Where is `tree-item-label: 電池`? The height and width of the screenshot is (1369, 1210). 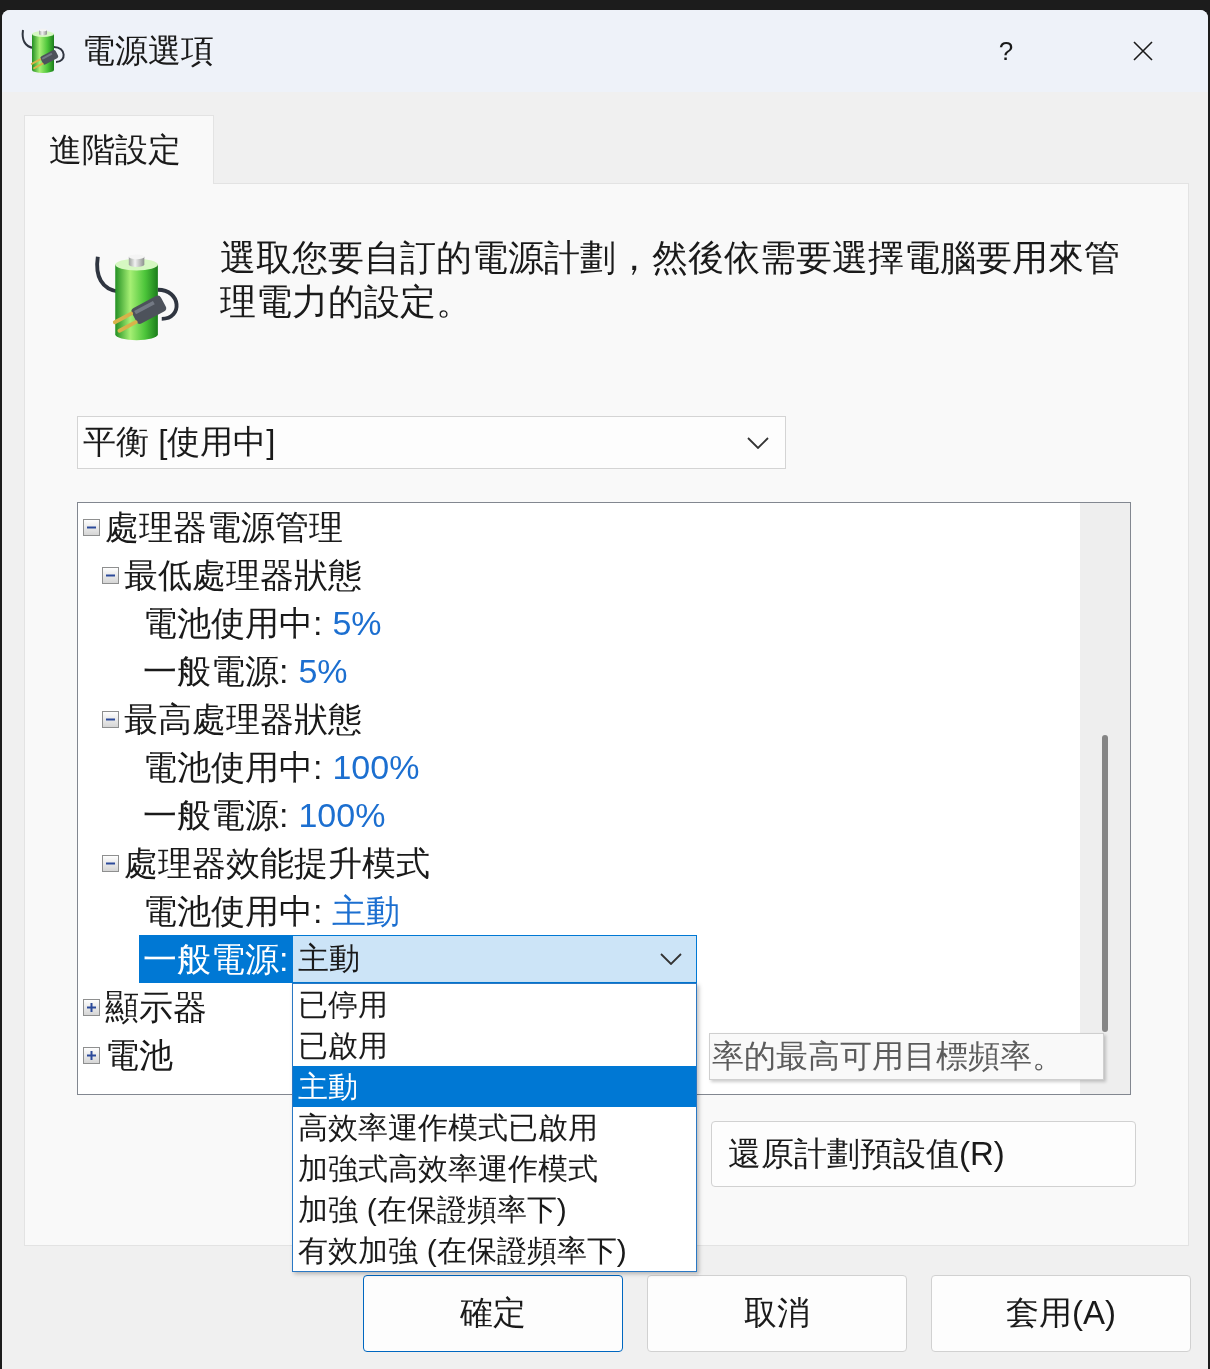
tree-item-label: 電池 is located at coordinates (139, 1055).